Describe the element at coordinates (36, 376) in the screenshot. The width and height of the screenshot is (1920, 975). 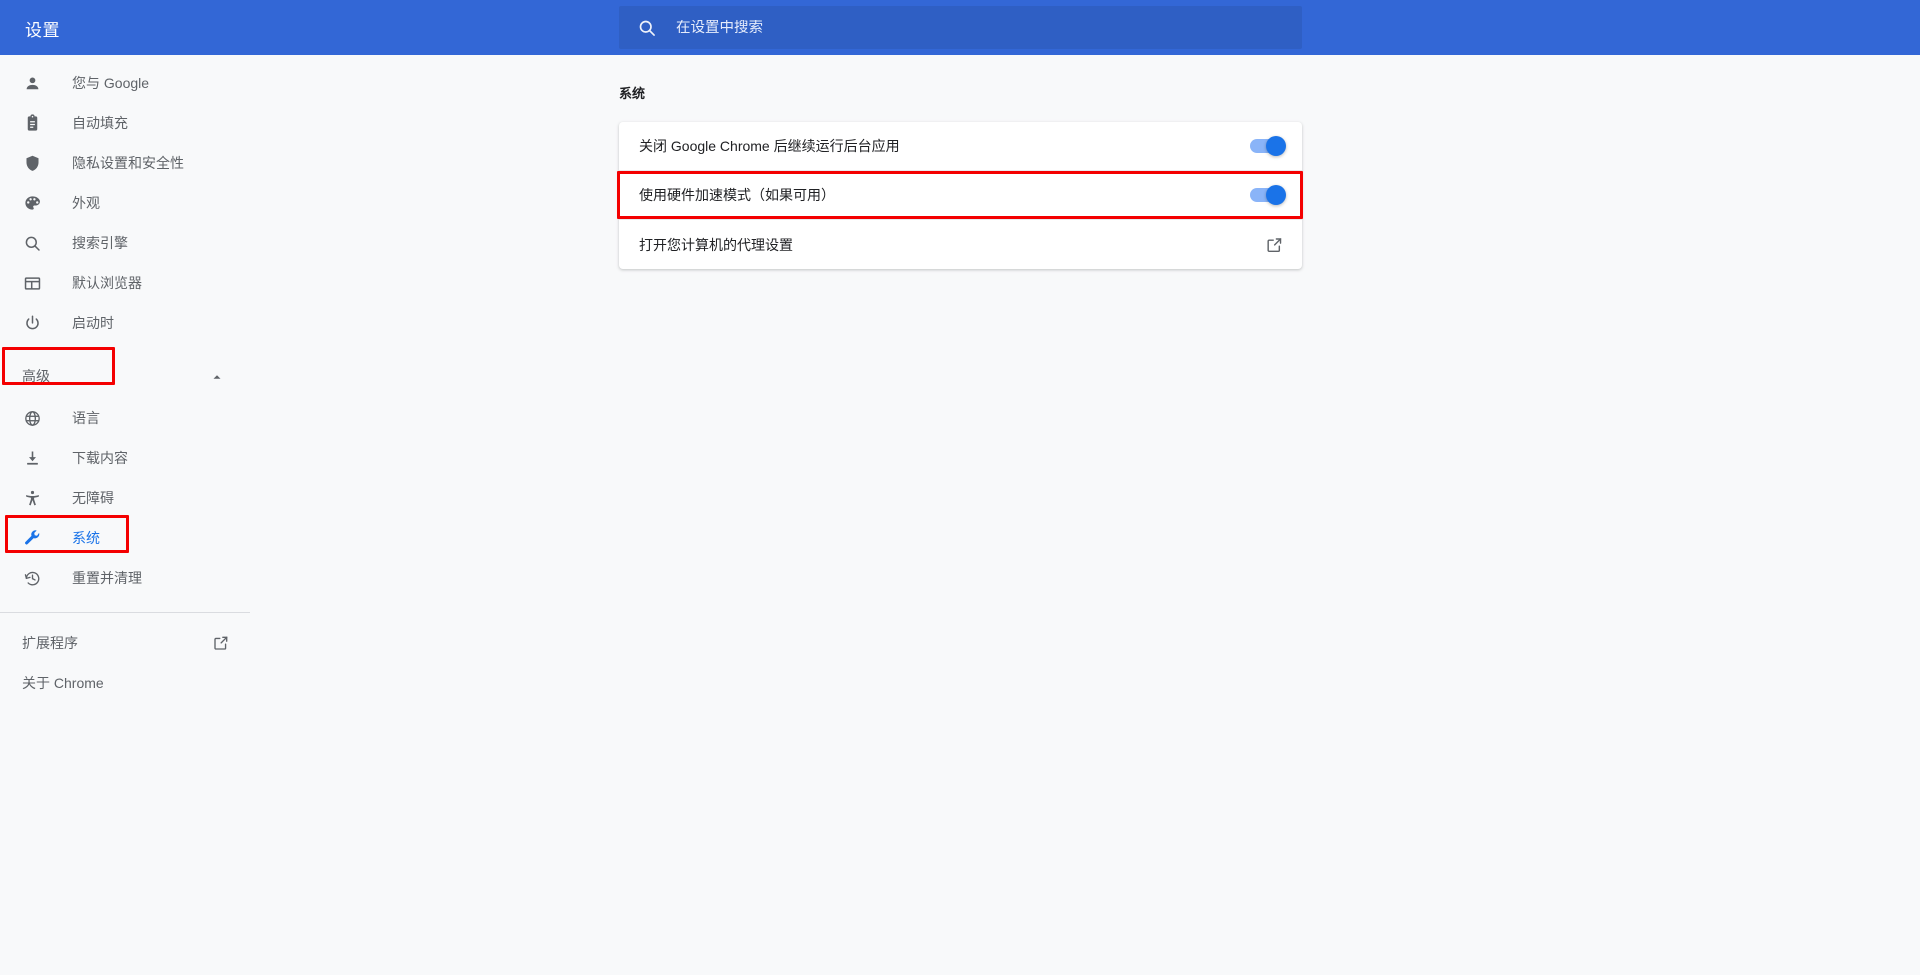
I see `sidebar-group-advanced-label: 高级` at that location.